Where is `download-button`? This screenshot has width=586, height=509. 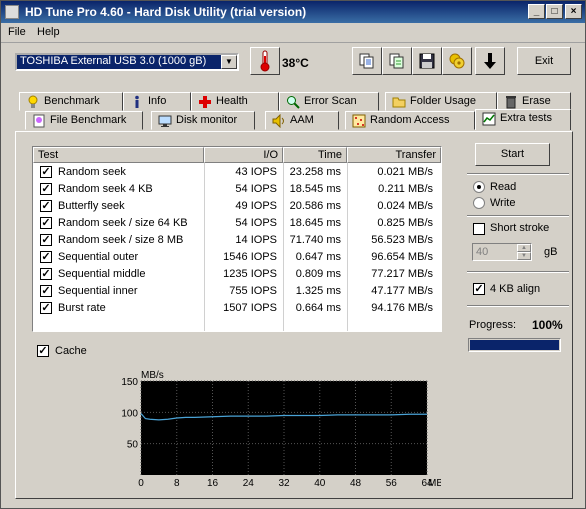
download-button is located at coordinates (490, 61).